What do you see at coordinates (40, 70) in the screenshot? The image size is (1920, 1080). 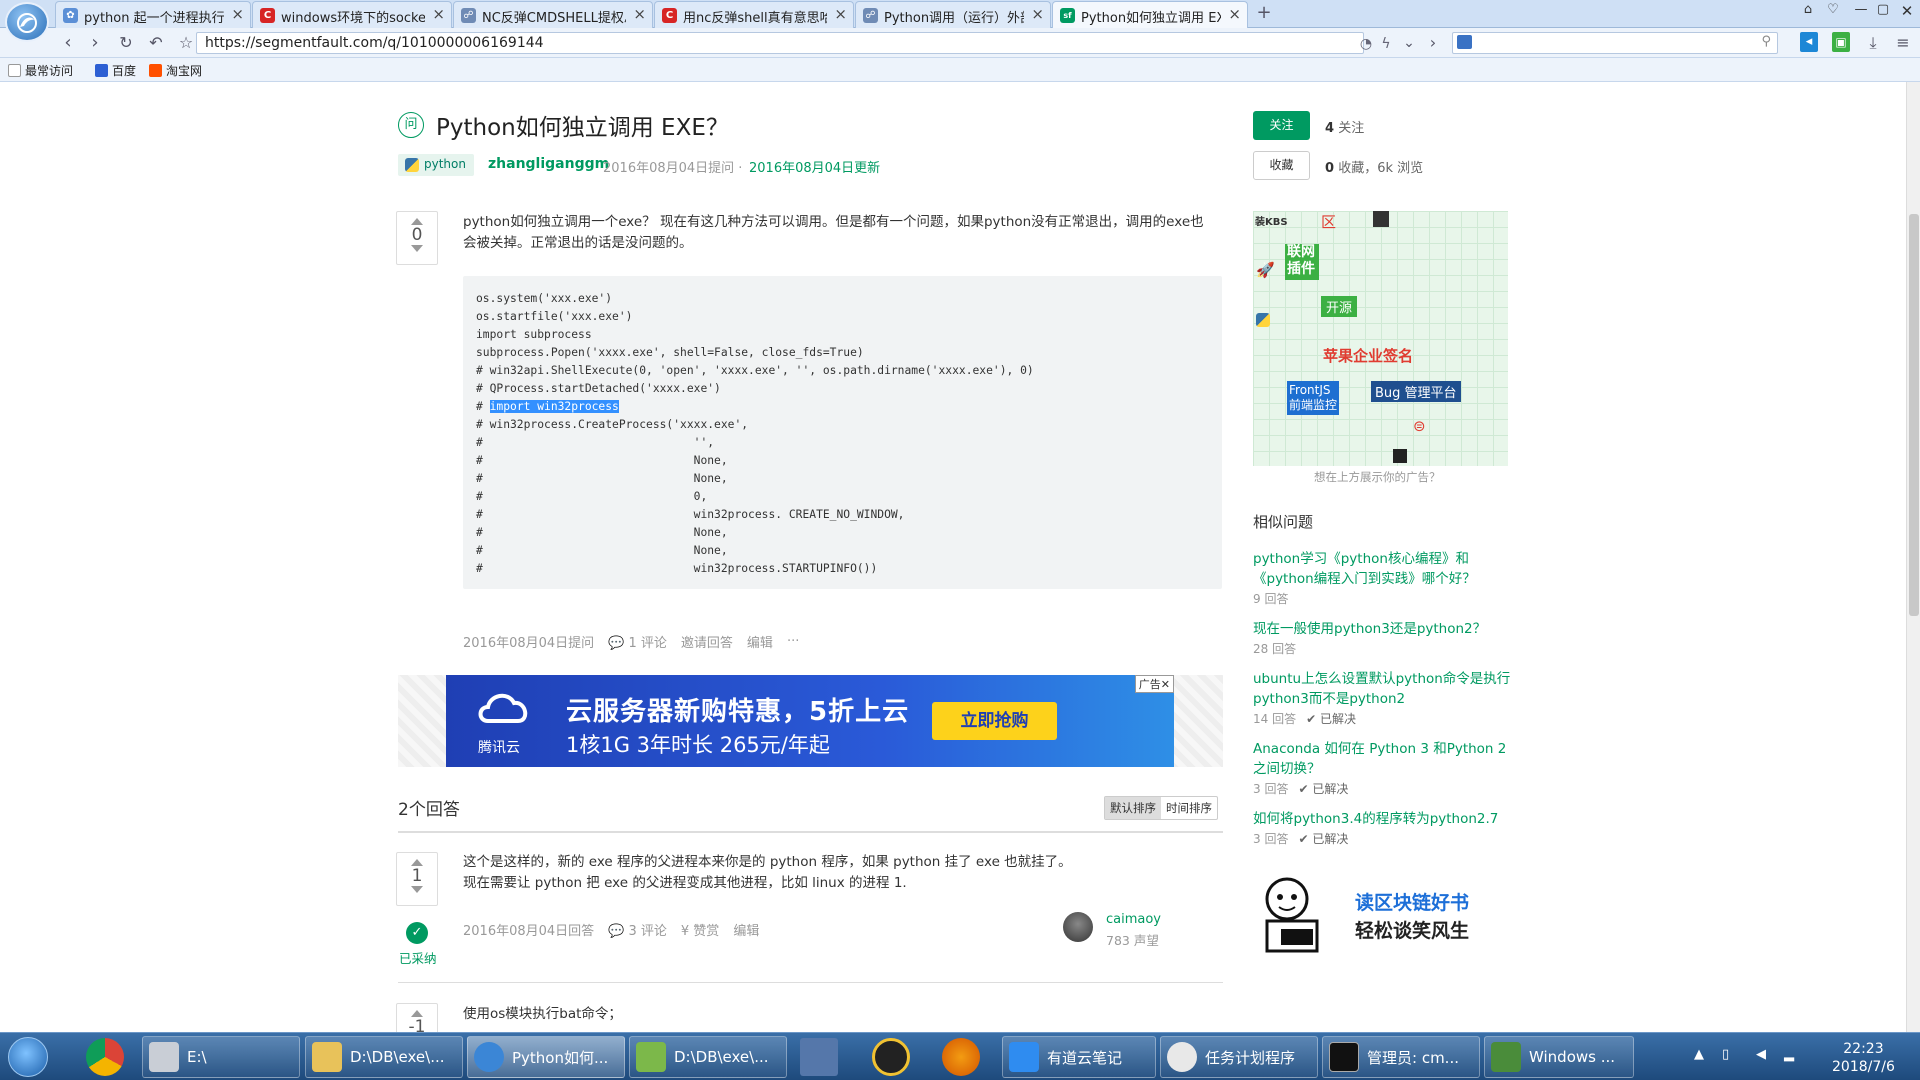 I see `bookmark-most-visited: 最常访问` at bounding box center [40, 70].